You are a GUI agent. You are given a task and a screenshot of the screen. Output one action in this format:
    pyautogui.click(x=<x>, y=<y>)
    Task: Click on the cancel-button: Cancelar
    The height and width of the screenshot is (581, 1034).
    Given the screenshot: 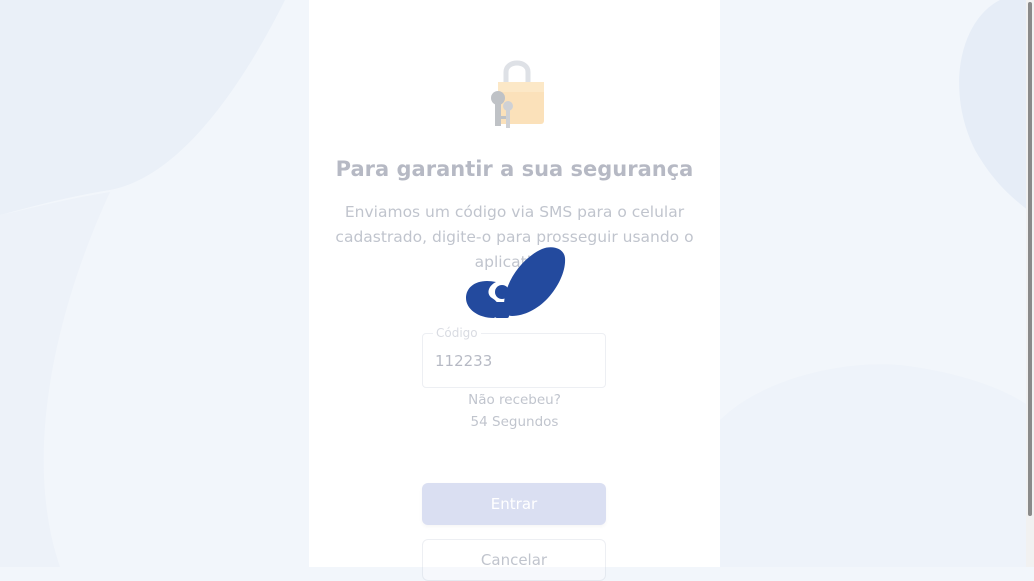 What is the action you would take?
    pyautogui.click(x=514, y=560)
    